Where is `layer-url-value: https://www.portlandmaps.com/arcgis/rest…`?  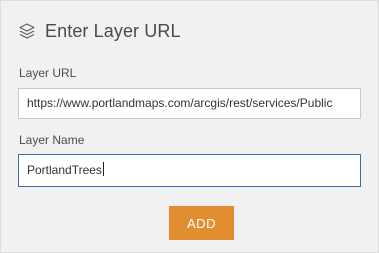 layer-url-value: https://www.portlandmaps.com/arcgis/rest… is located at coordinates (180, 103).